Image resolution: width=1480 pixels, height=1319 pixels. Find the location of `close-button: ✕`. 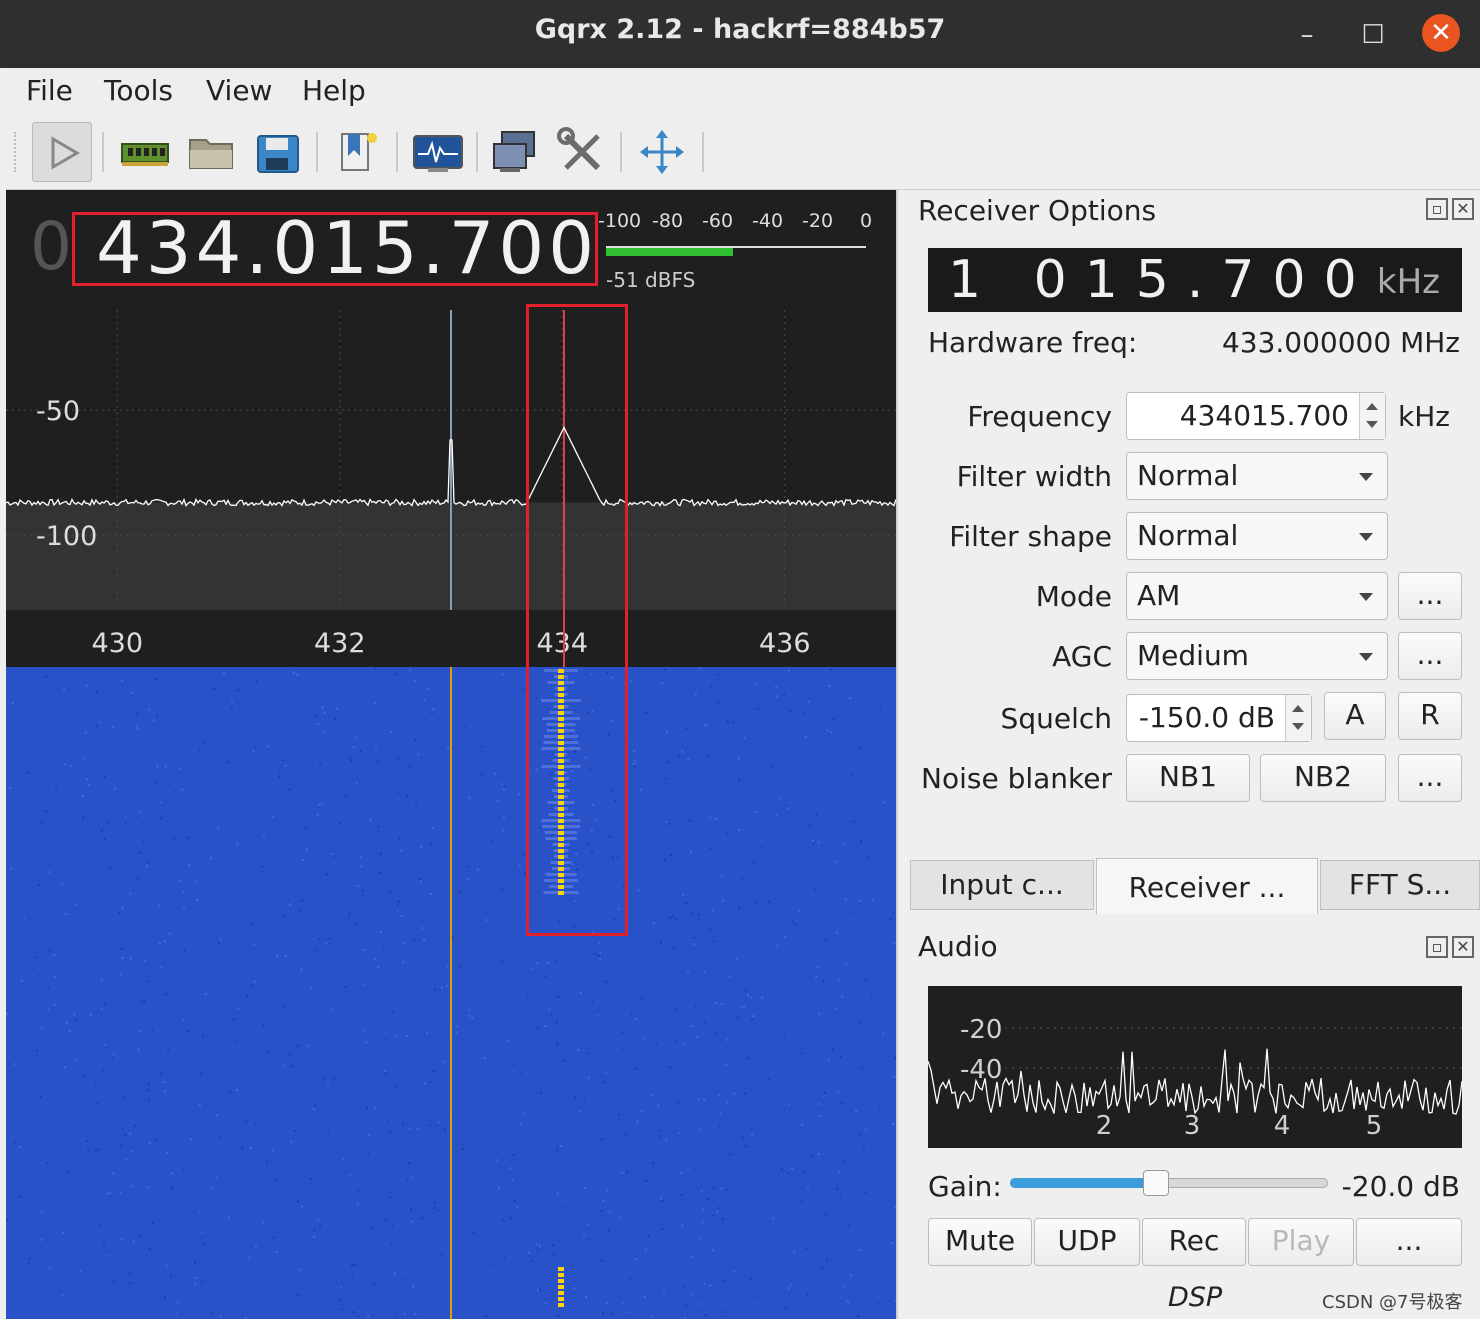

close-button: ✕ is located at coordinates (1441, 33).